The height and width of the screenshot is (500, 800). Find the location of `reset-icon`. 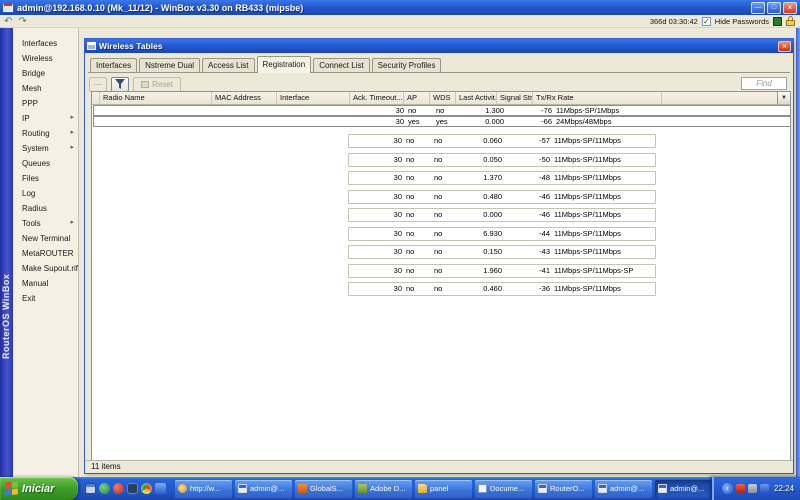

reset-icon is located at coordinates (145, 84).